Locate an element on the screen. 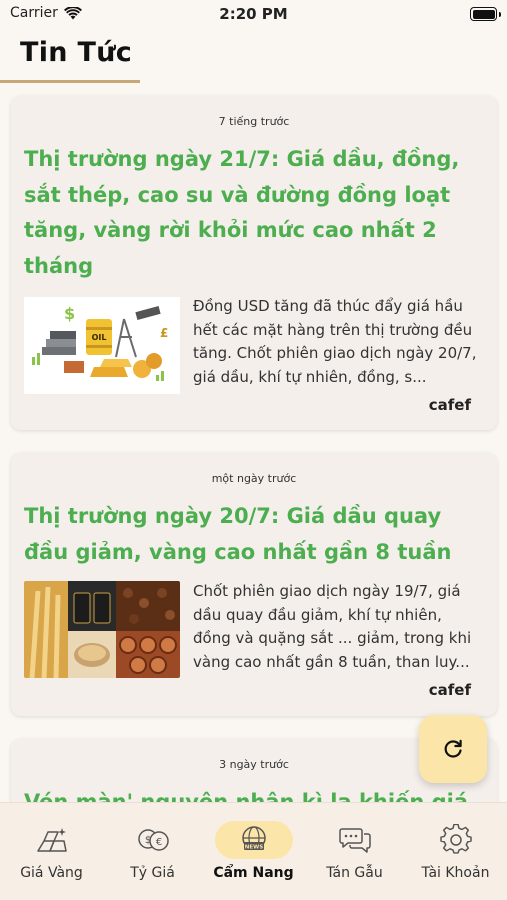 The image size is (507, 900). news-badge: NEWS is located at coordinates (253, 848).